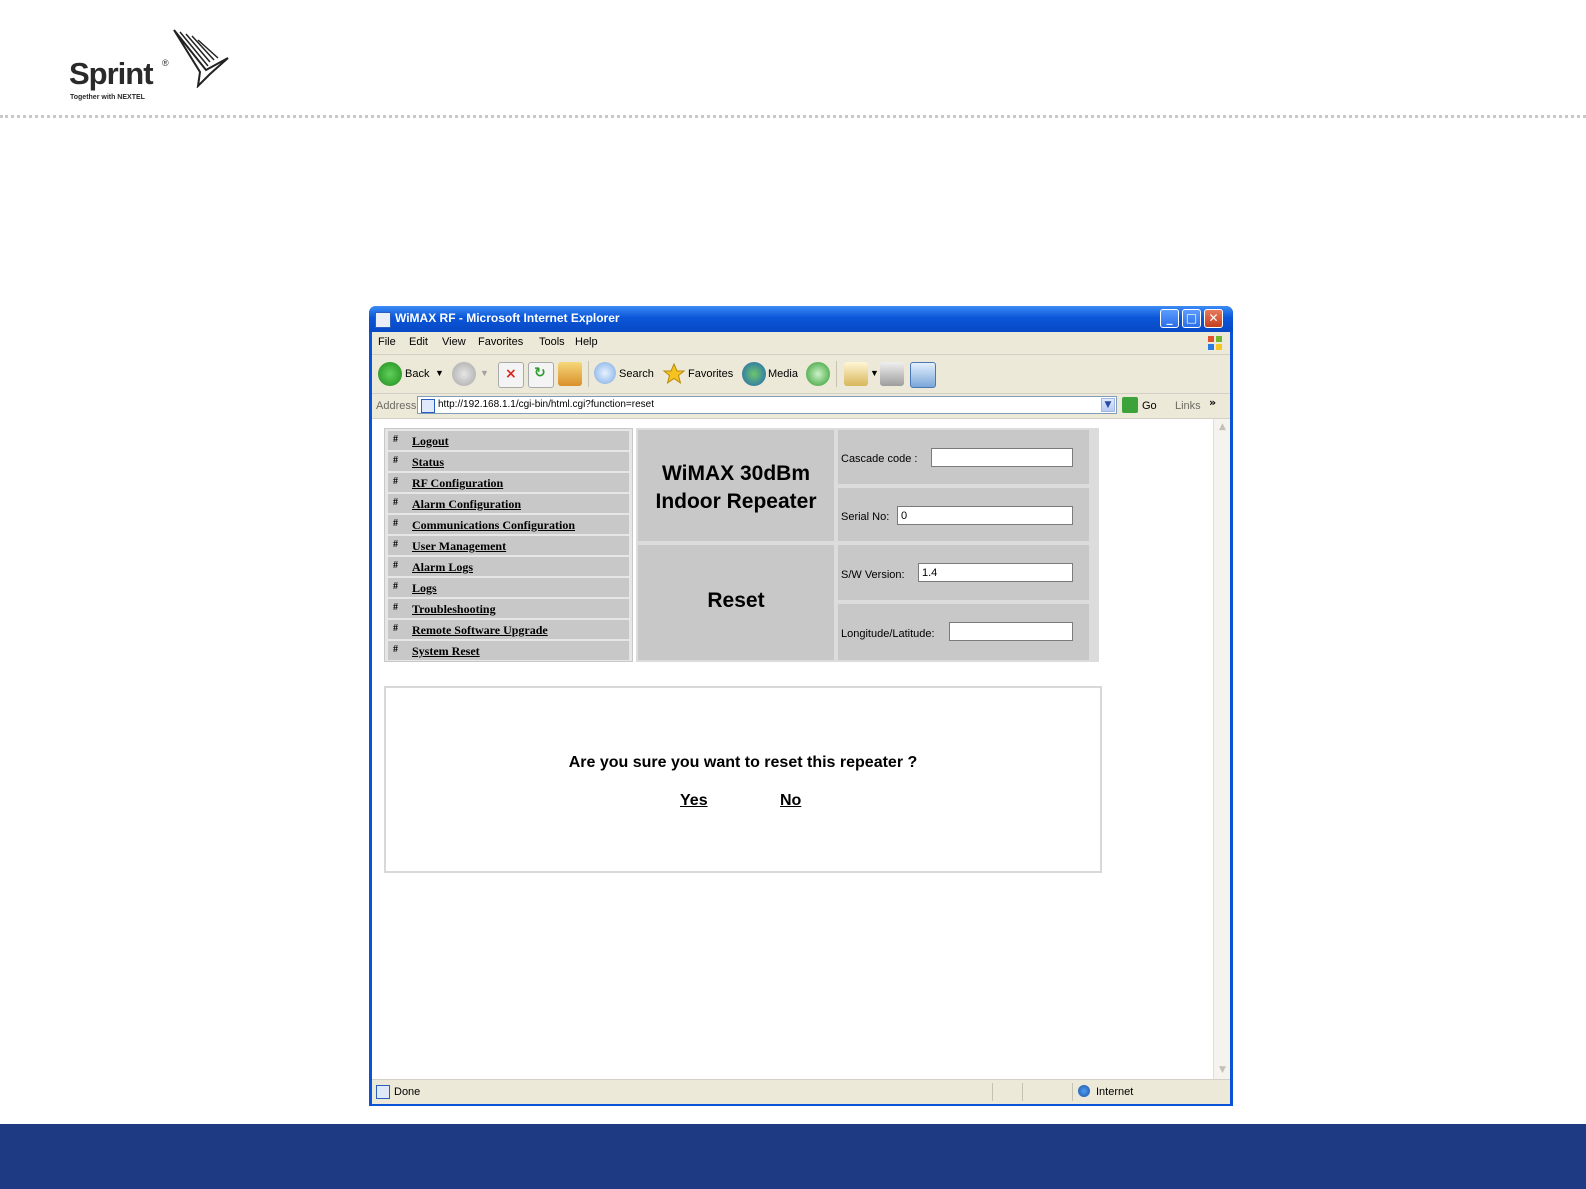  I want to click on nav-link: Logs, so click(424, 588).